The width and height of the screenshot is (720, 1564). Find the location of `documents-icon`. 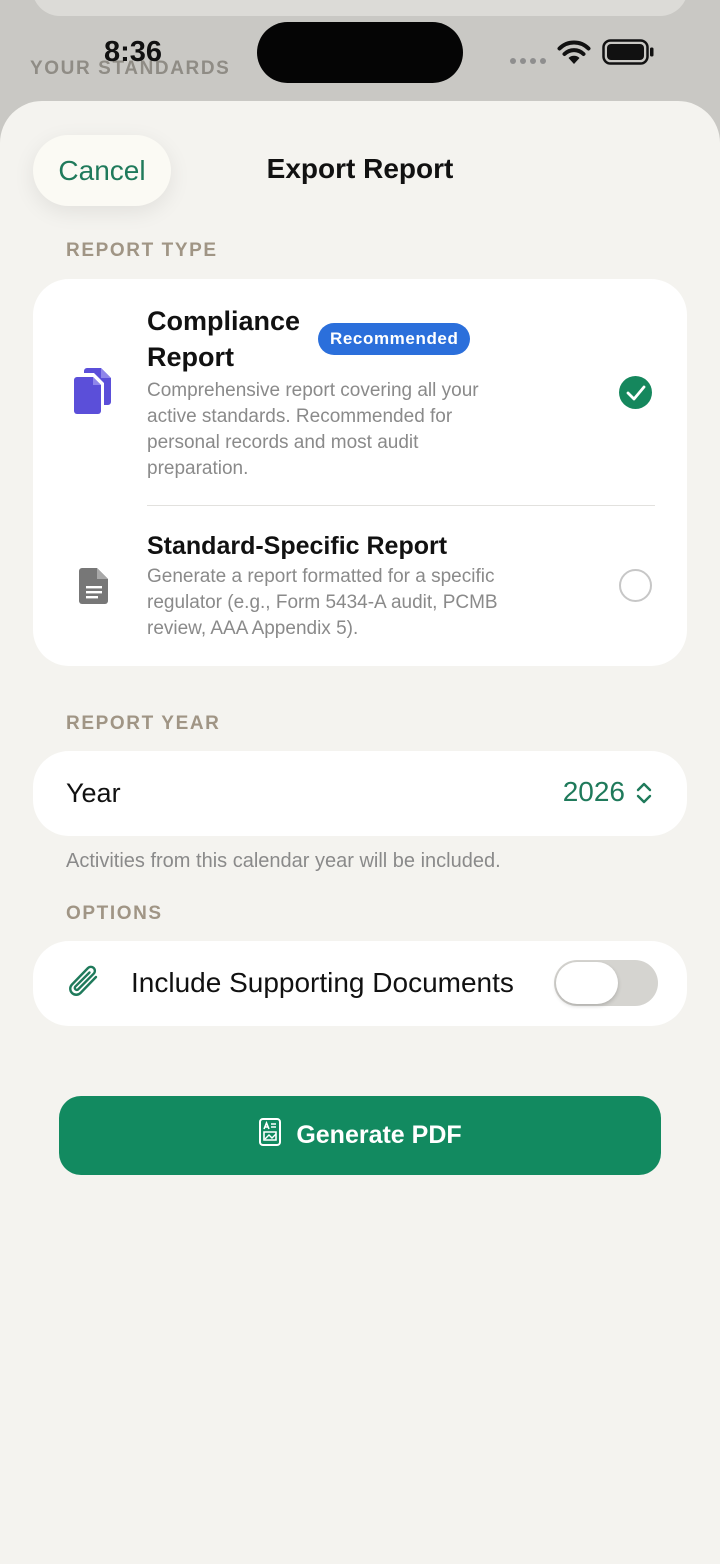

documents-icon is located at coordinates (93, 393).